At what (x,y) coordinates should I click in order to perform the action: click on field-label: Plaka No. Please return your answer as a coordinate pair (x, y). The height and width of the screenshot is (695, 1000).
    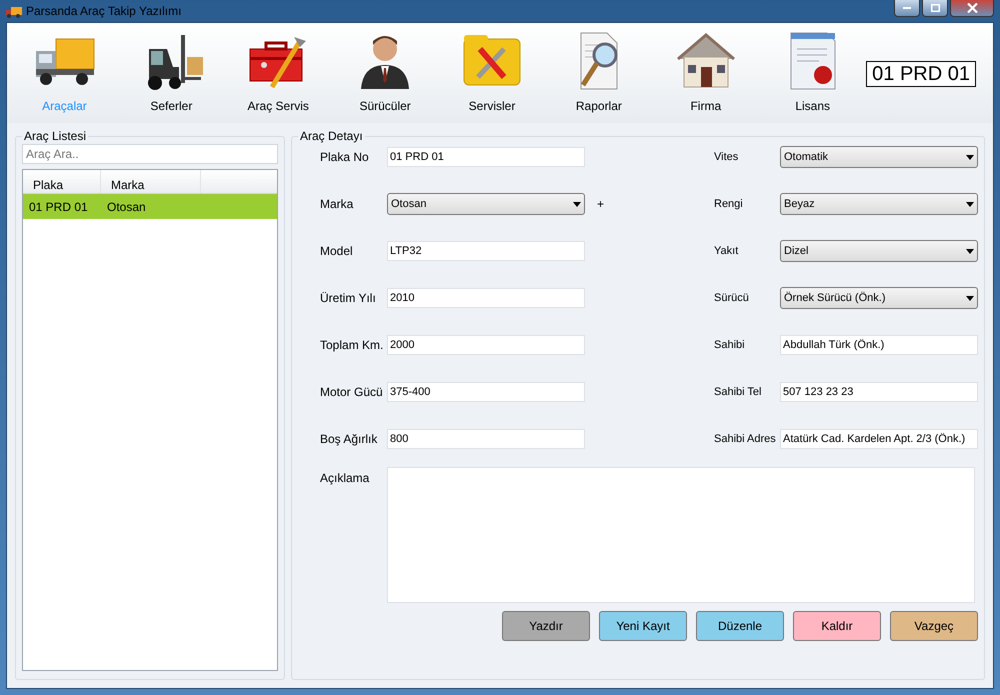
    Looking at the image, I should click on (345, 157).